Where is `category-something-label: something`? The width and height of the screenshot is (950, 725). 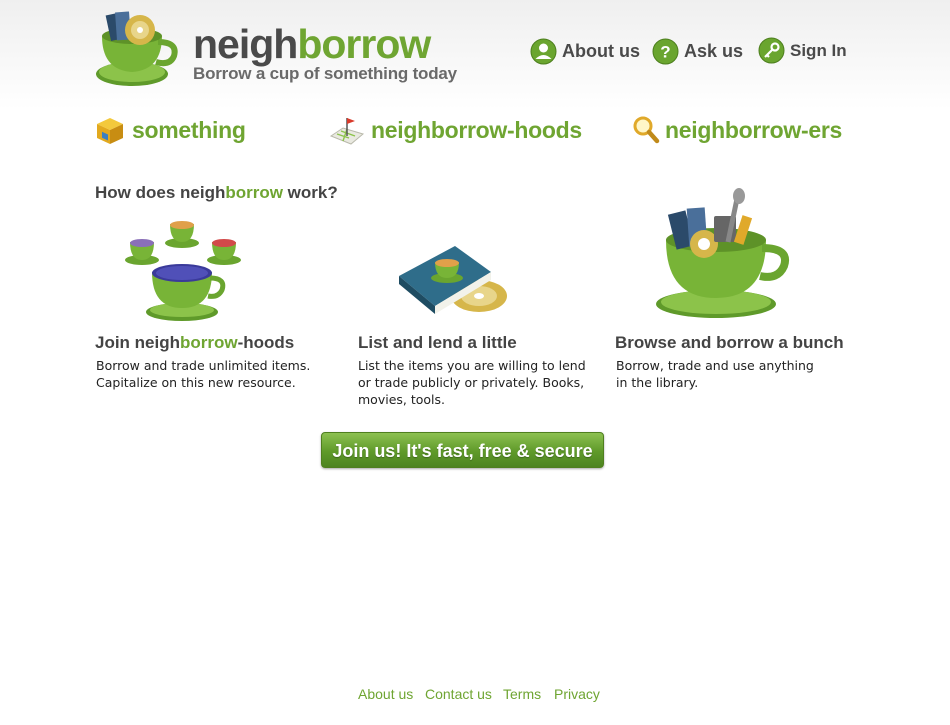
category-something-label: something is located at coordinates (189, 129).